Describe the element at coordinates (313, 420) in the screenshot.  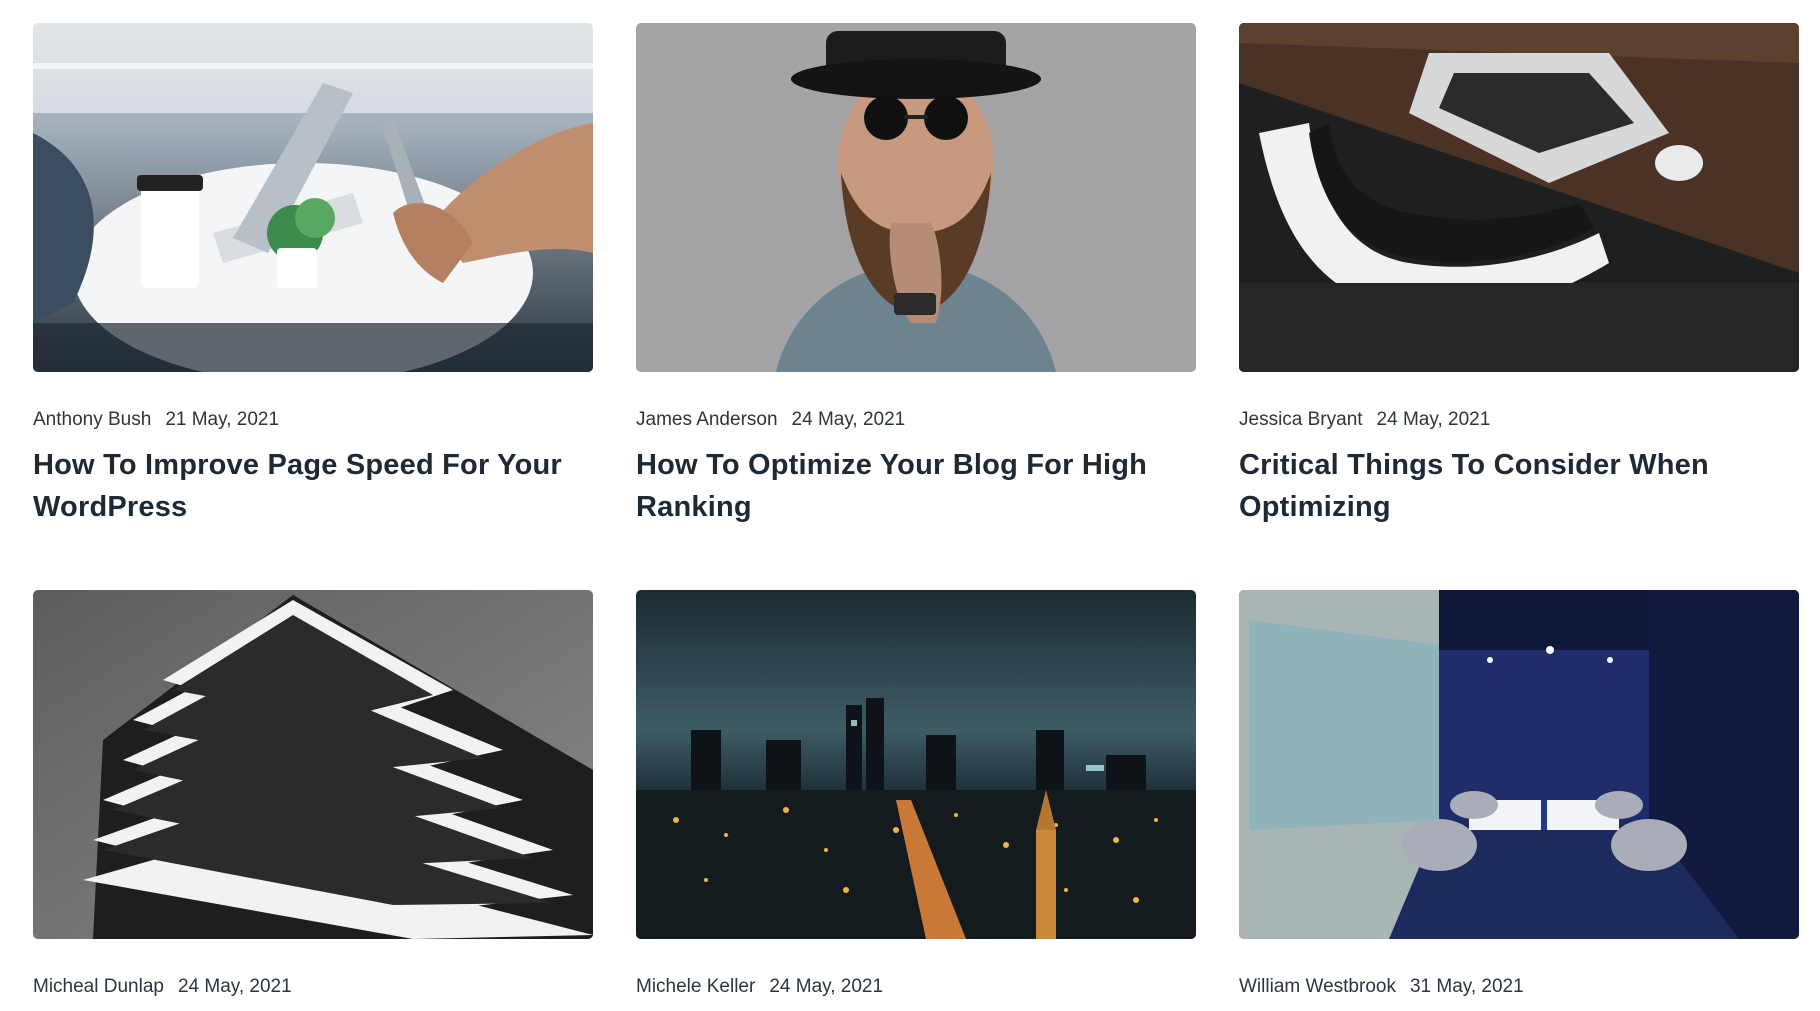
I see `post-meta: Anthony Bush 21 May, 2021` at that location.